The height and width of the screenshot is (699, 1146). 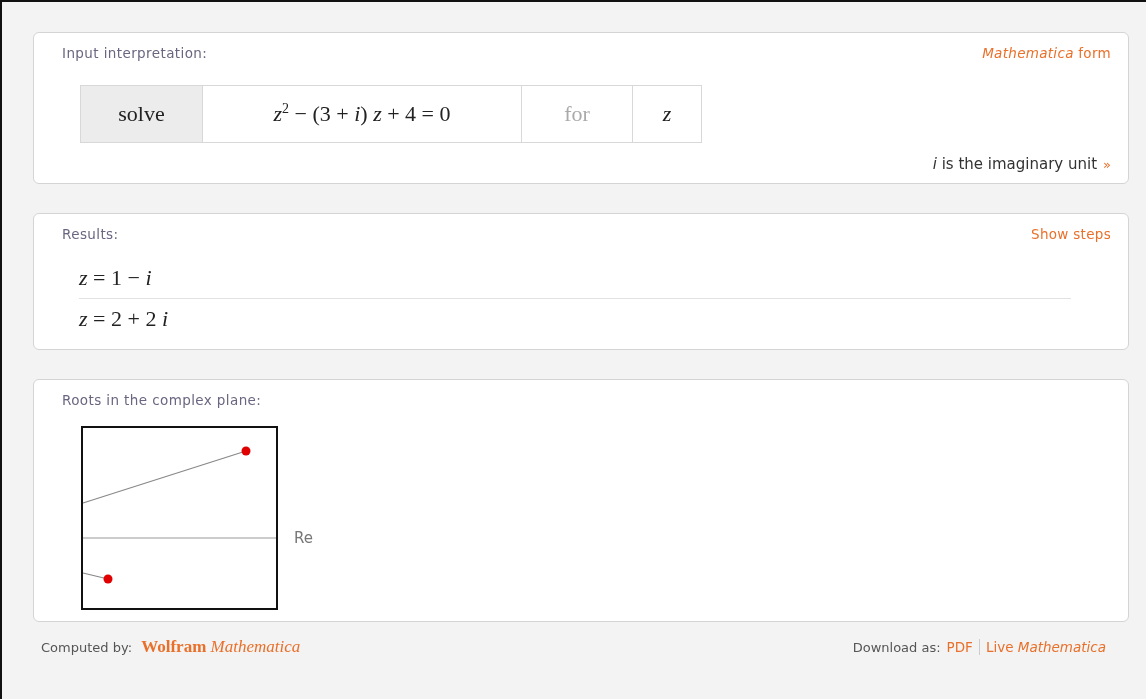 I want to click on result-formula: z = 1 − i, so click(x=116, y=278).